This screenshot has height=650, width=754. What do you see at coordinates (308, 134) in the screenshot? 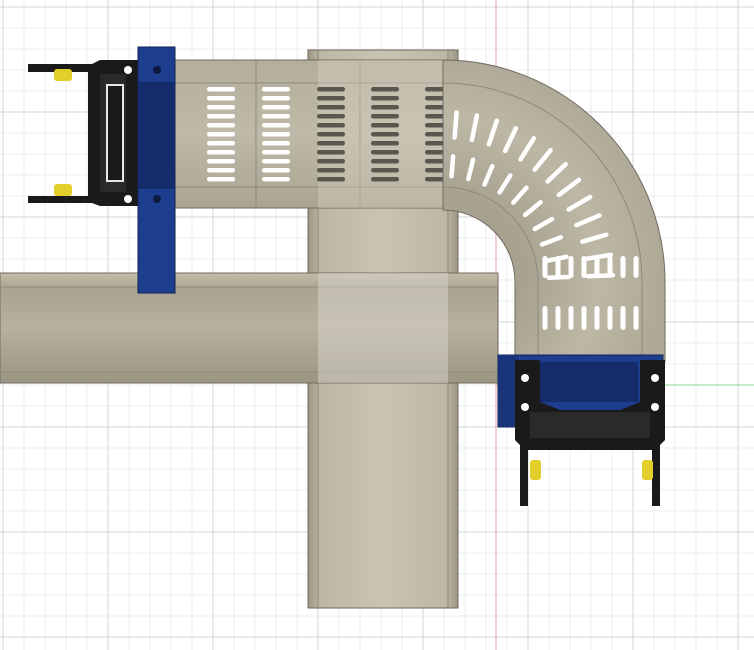
I see `cable-tray-straight` at bounding box center [308, 134].